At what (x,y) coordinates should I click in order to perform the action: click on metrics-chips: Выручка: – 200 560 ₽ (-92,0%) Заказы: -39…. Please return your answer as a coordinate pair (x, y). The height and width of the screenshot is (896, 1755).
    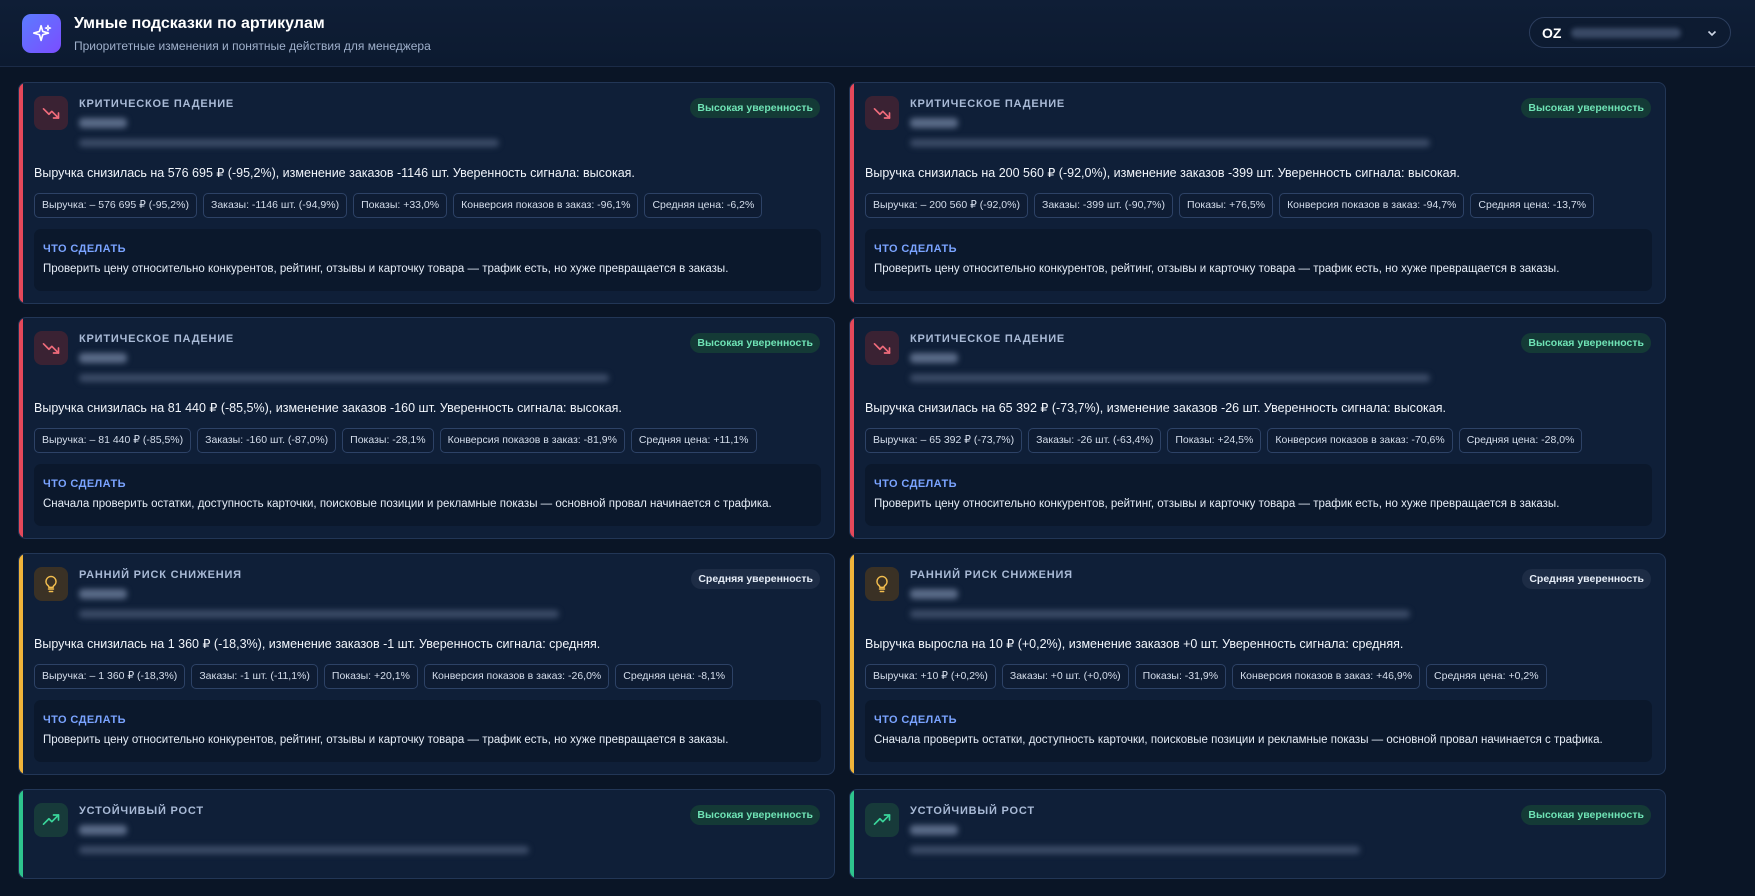
    Looking at the image, I should click on (1230, 205).